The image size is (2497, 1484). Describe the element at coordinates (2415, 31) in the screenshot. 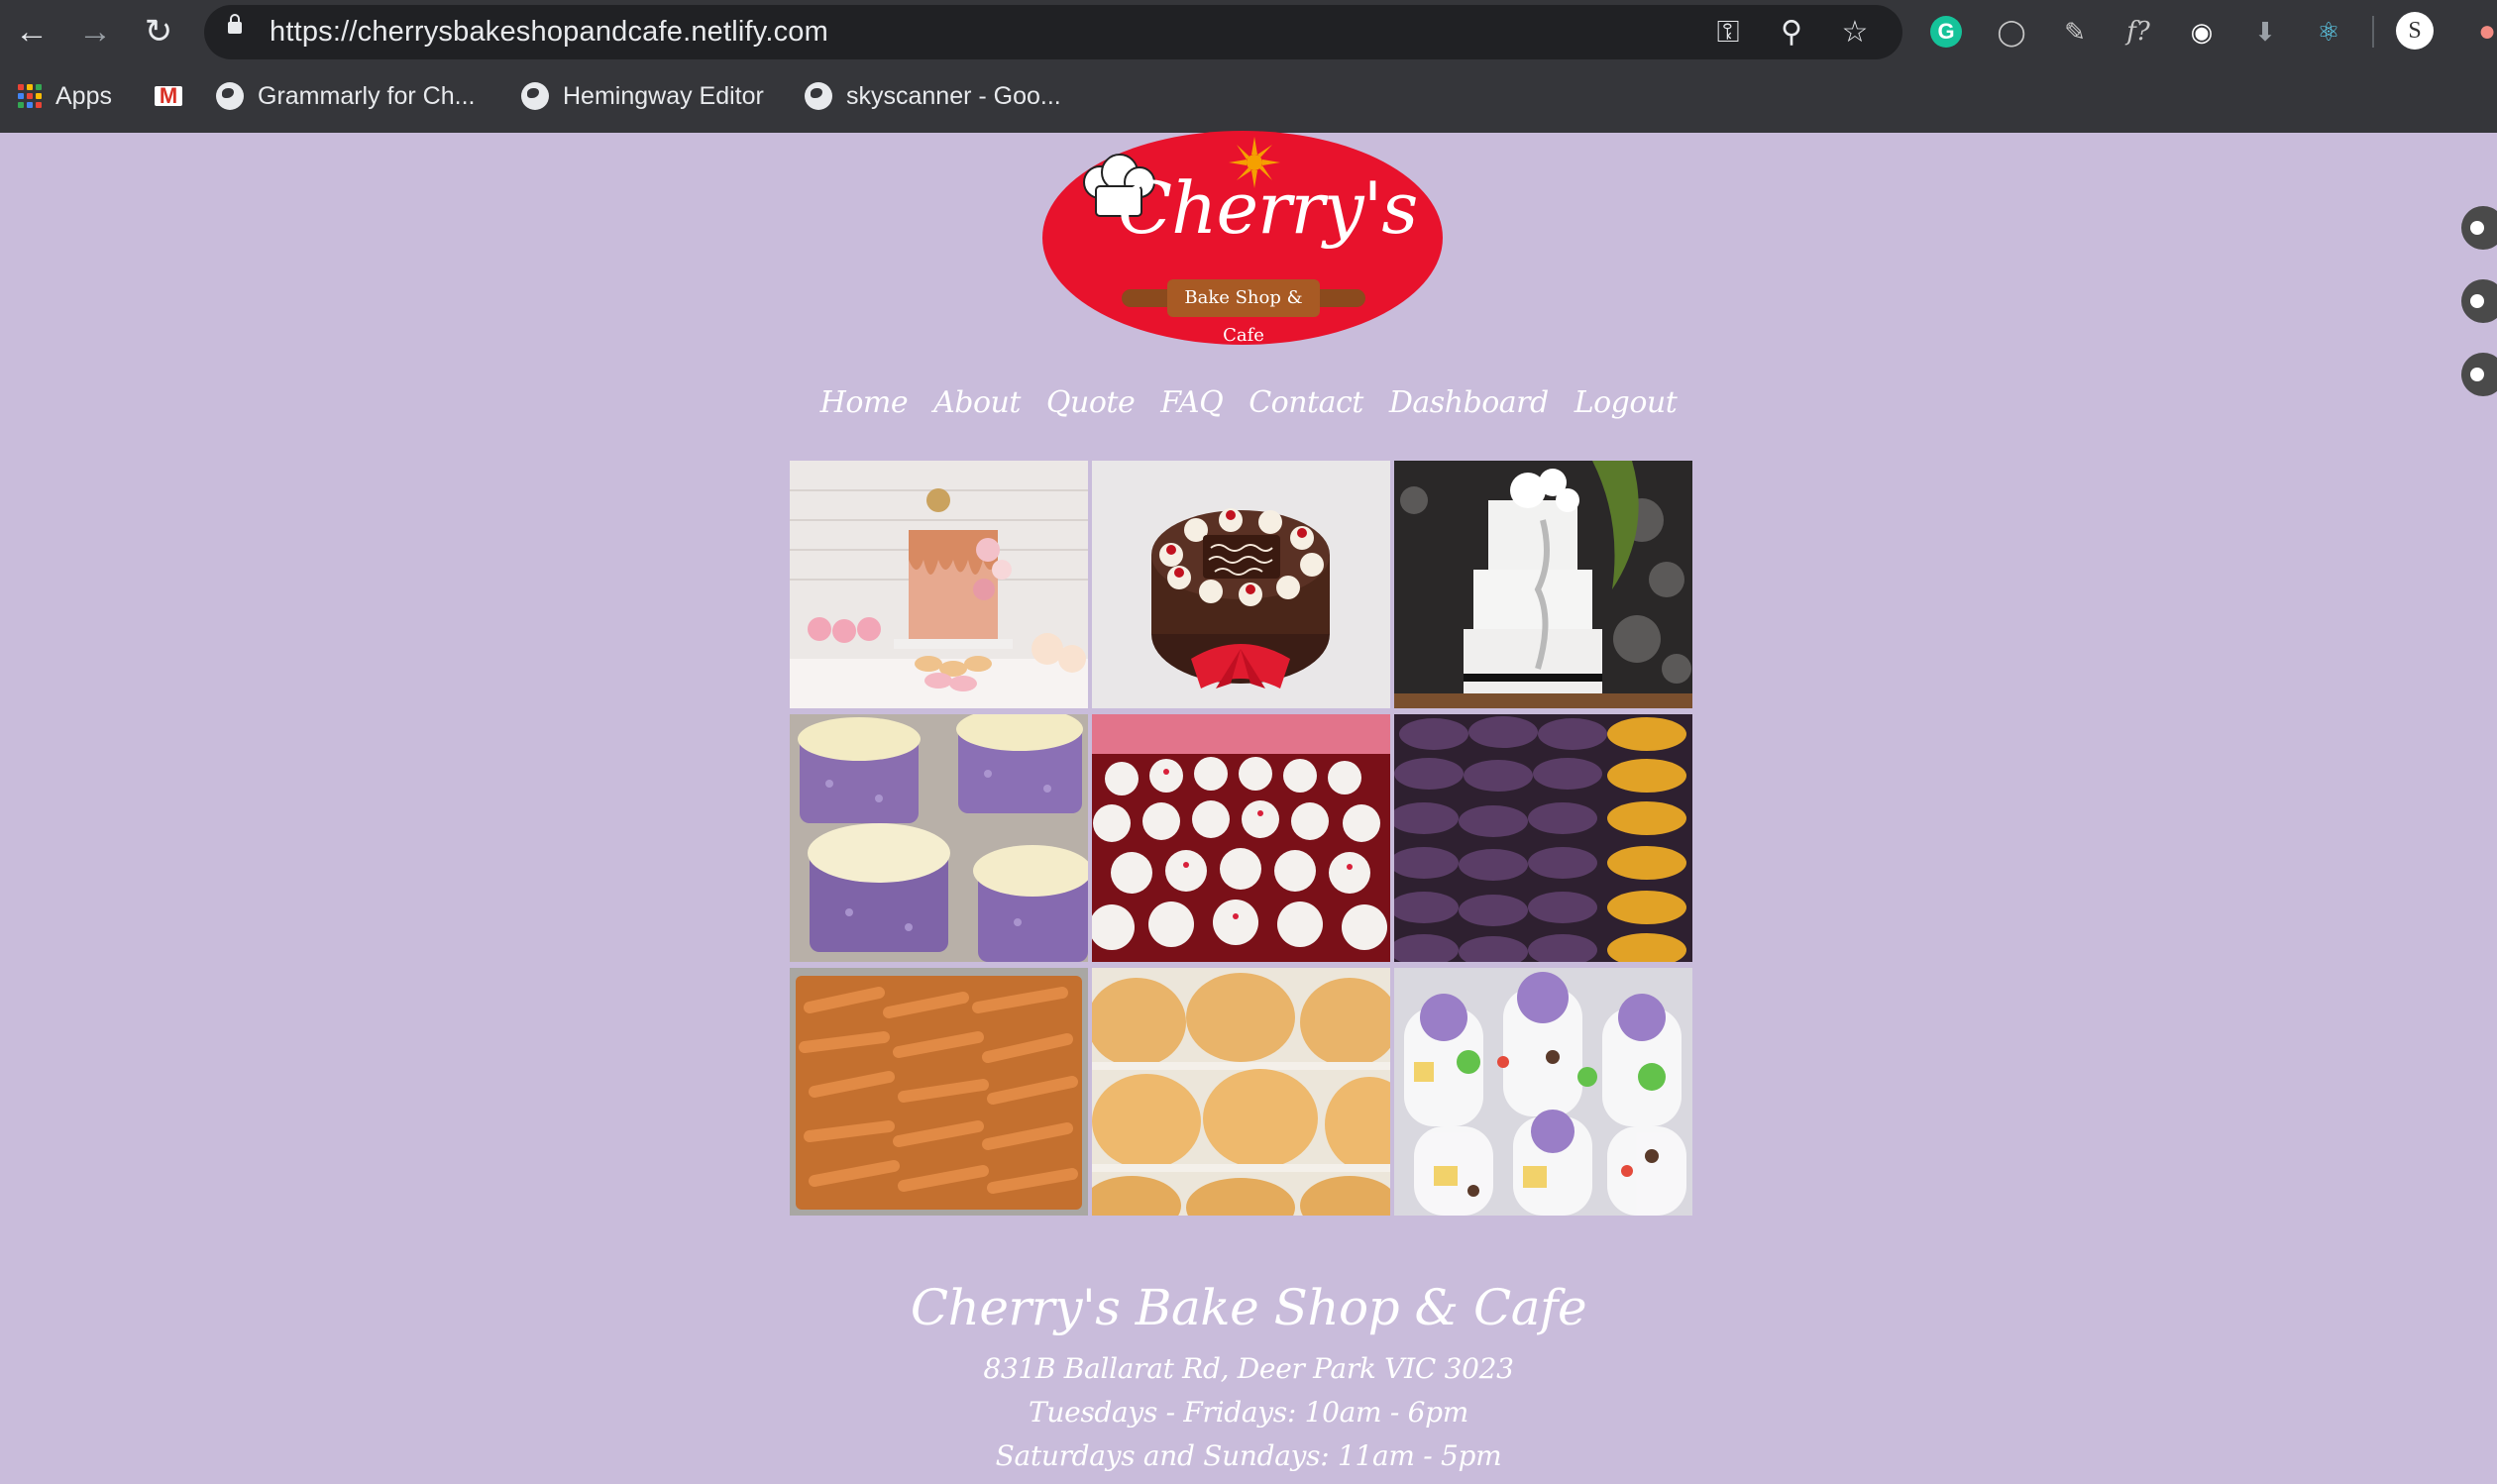

I see `profile-avatar: S` at that location.